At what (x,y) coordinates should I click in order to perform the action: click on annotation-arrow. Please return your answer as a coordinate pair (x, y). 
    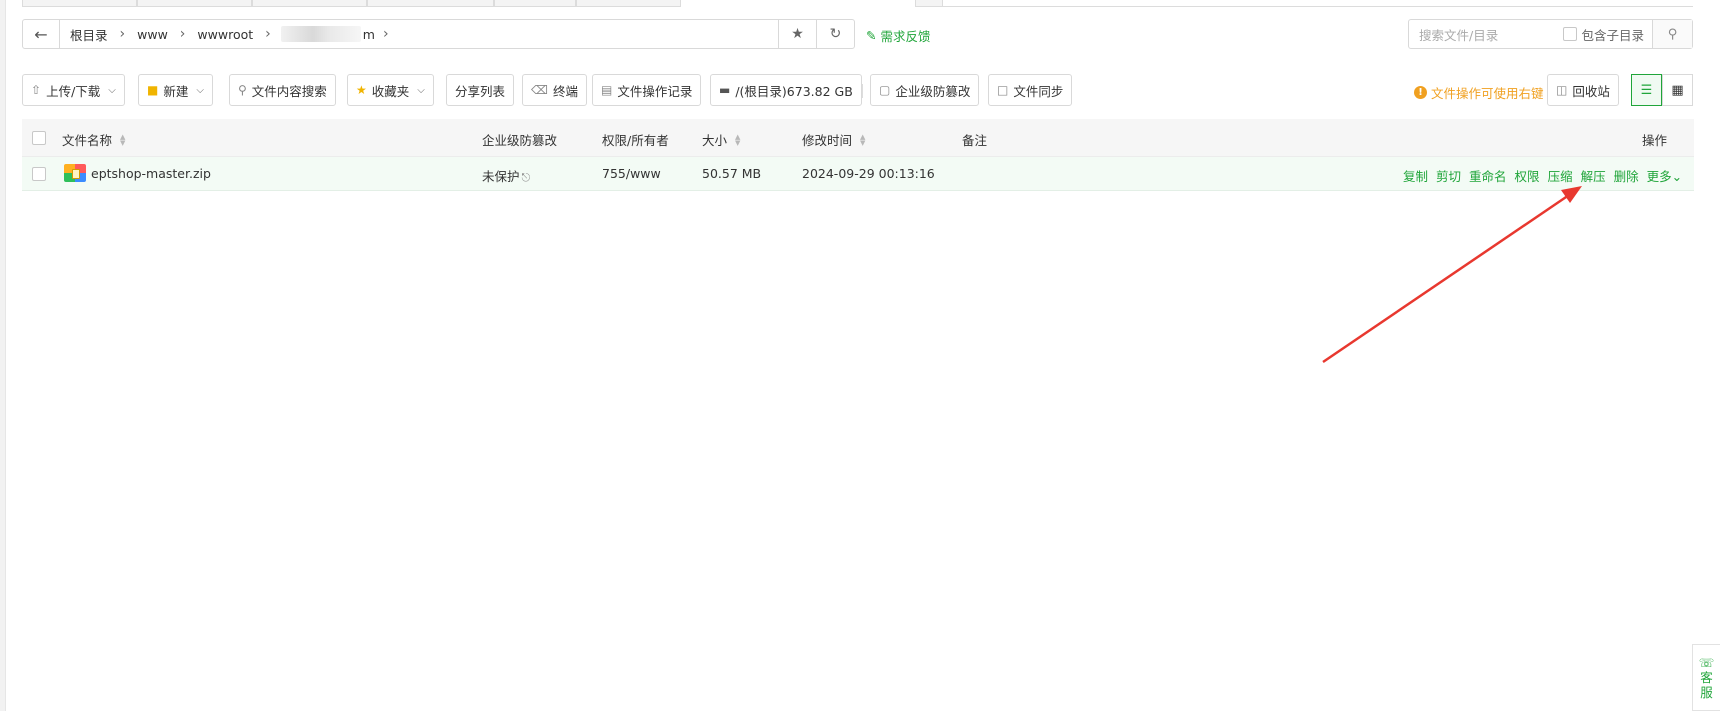
    Looking at the image, I should click on (1452, 275).